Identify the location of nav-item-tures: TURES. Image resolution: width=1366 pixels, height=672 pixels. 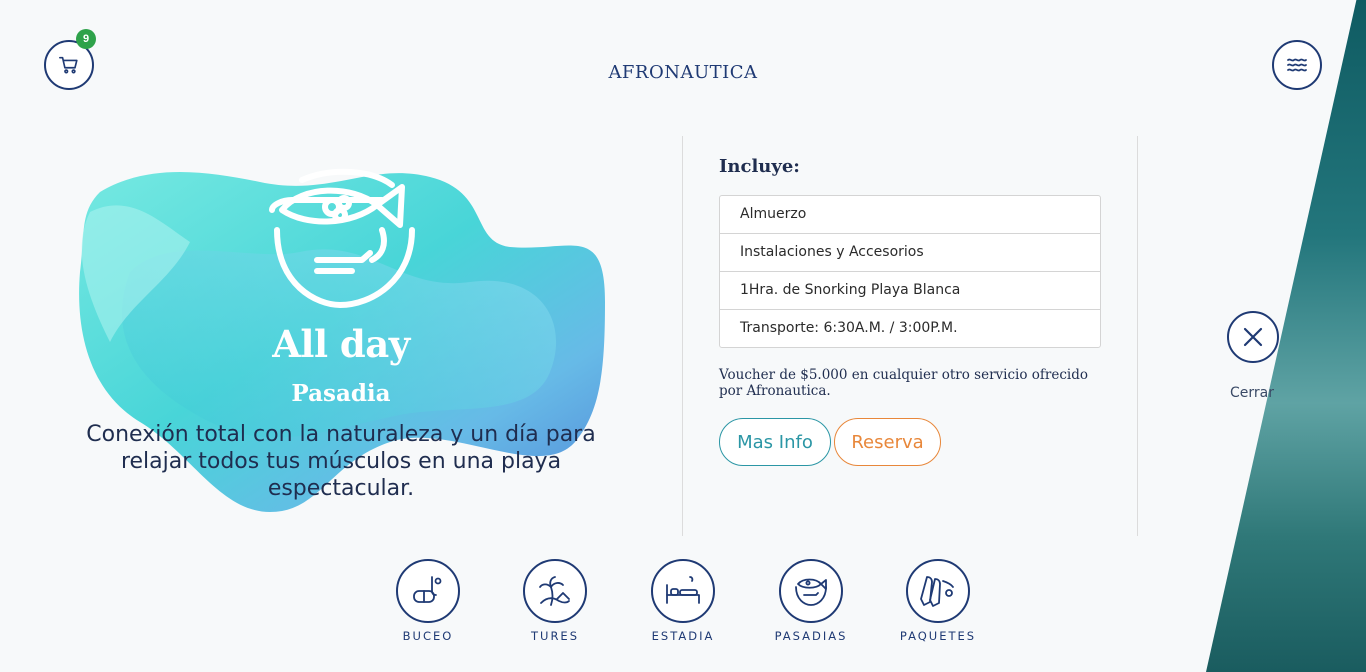
(555, 601).